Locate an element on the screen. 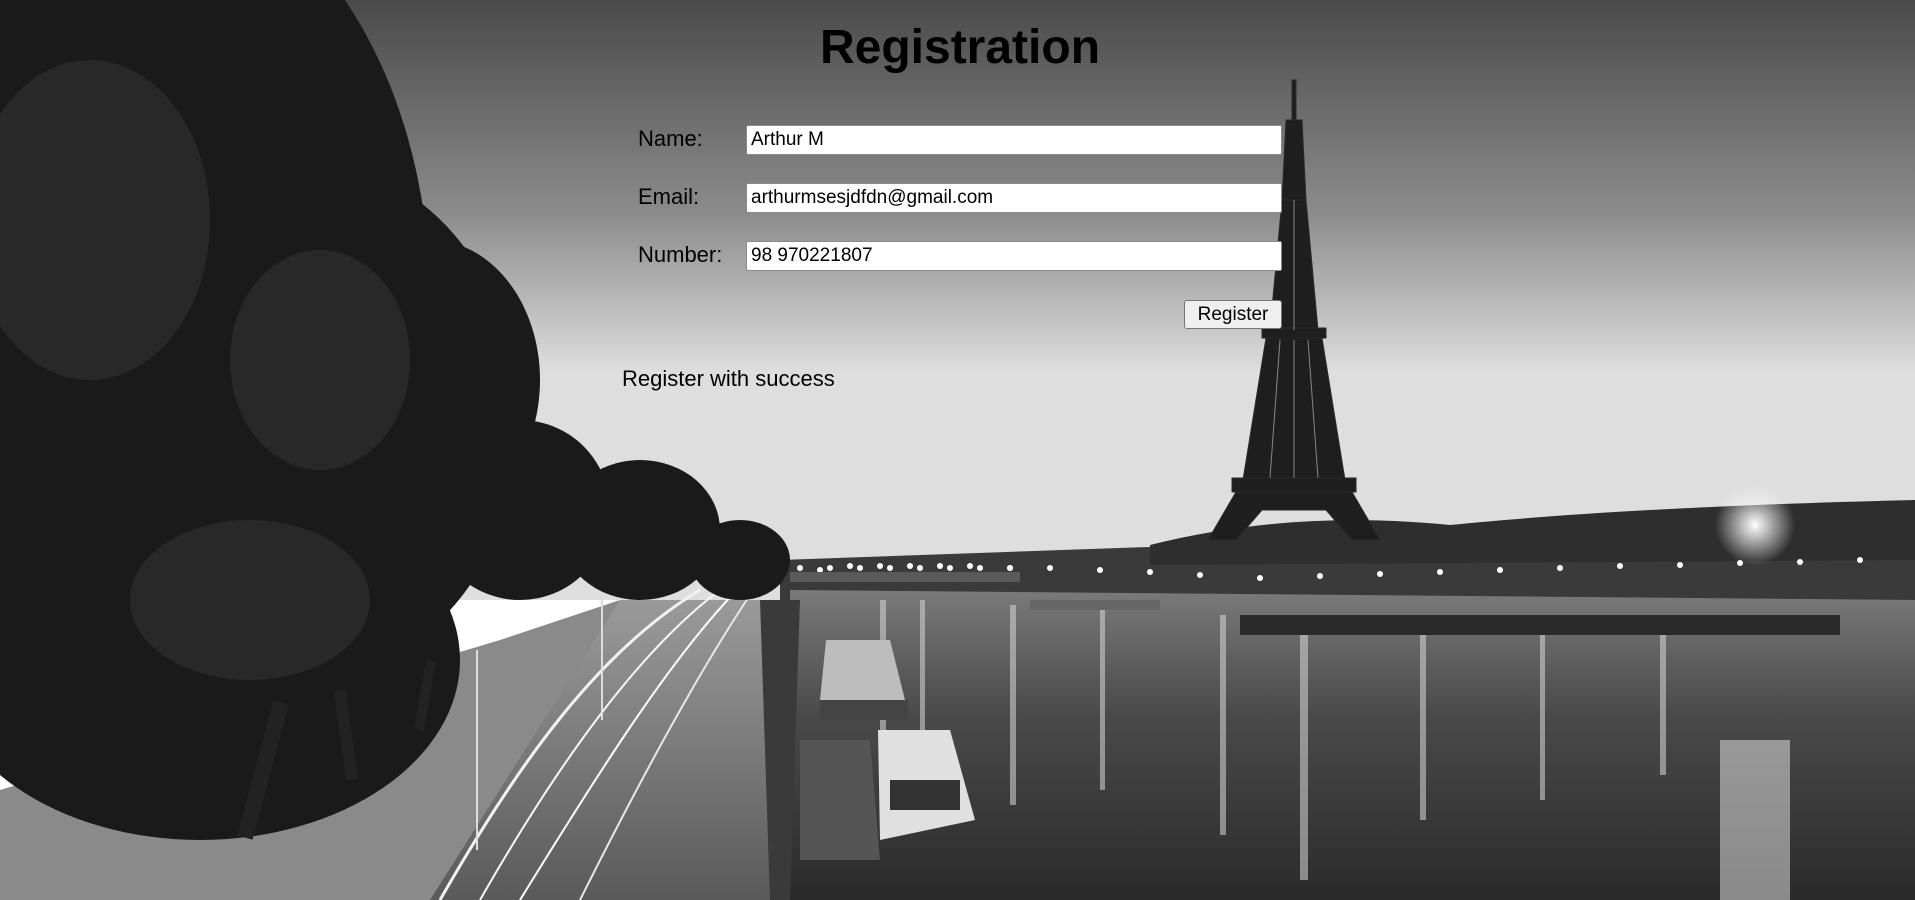 The width and height of the screenshot is (1915, 900). page-title: Registration is located at coordinates (960, 47).